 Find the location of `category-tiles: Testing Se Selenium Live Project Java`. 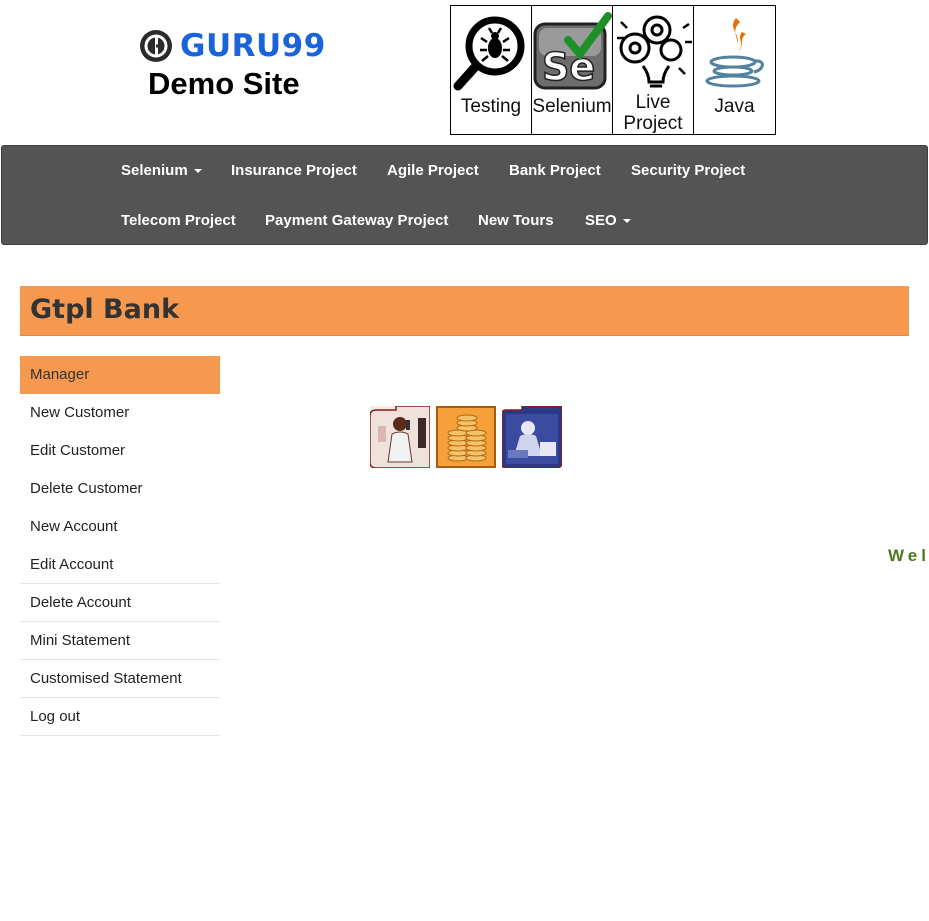

category-tiles: Testing Se Selenium Live Project Java is located at coordinates (613, 70).